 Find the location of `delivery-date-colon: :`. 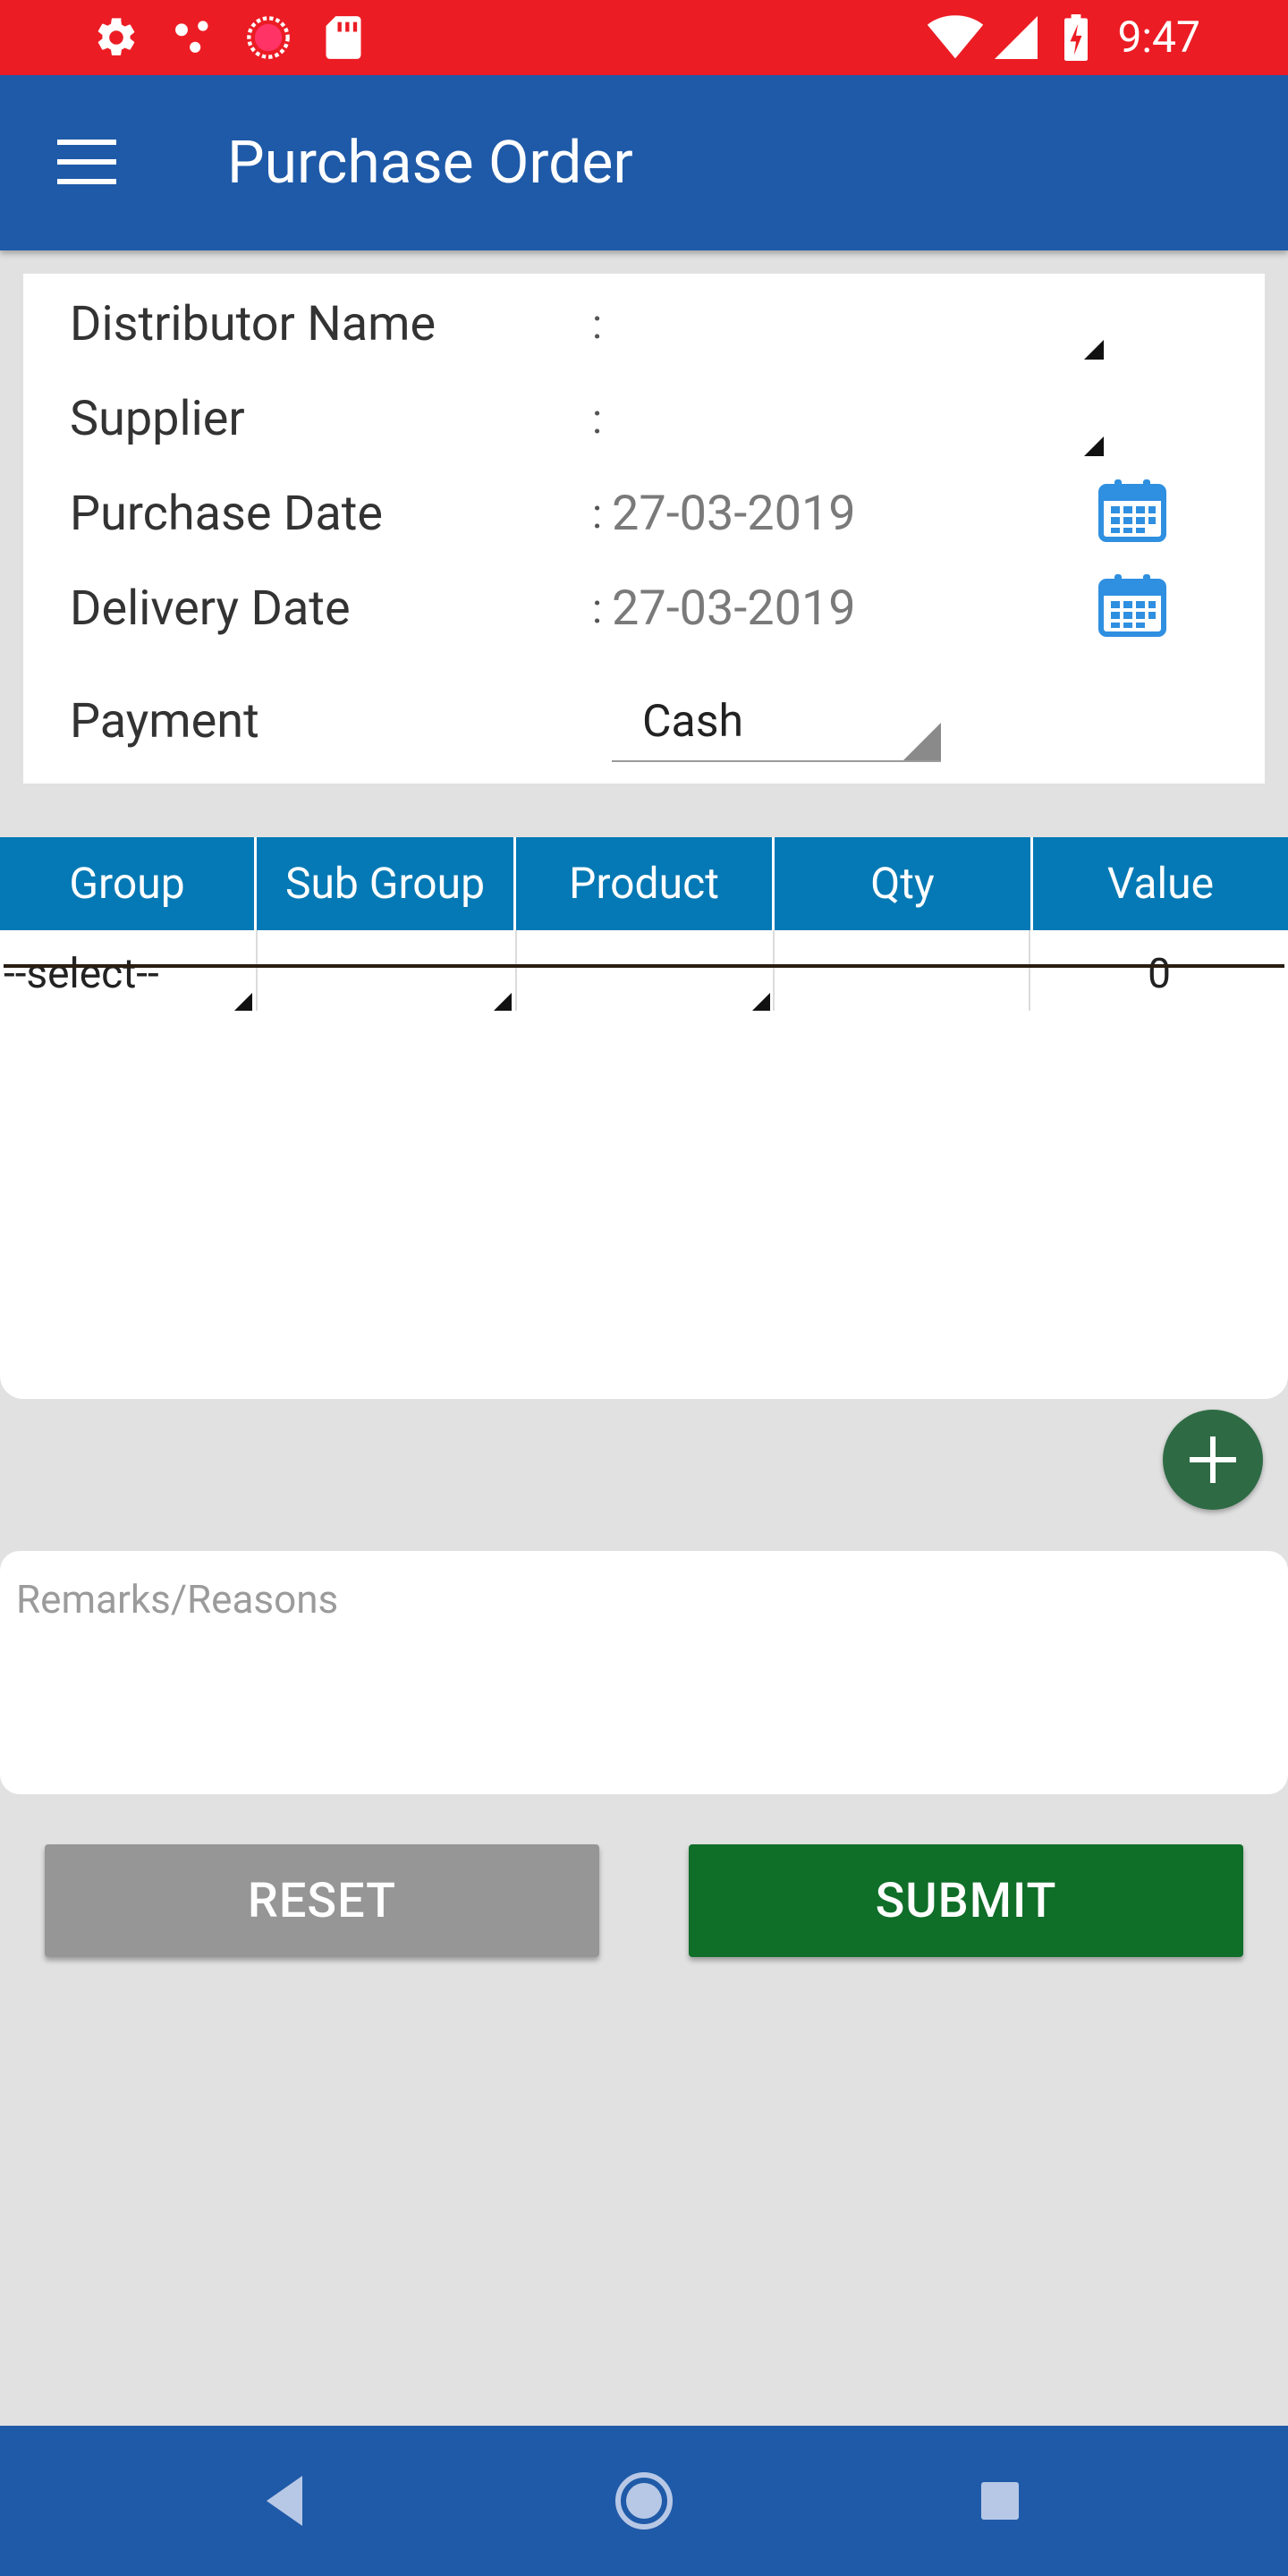

delivery-date-colon: : is located at coordinates (597, 609).